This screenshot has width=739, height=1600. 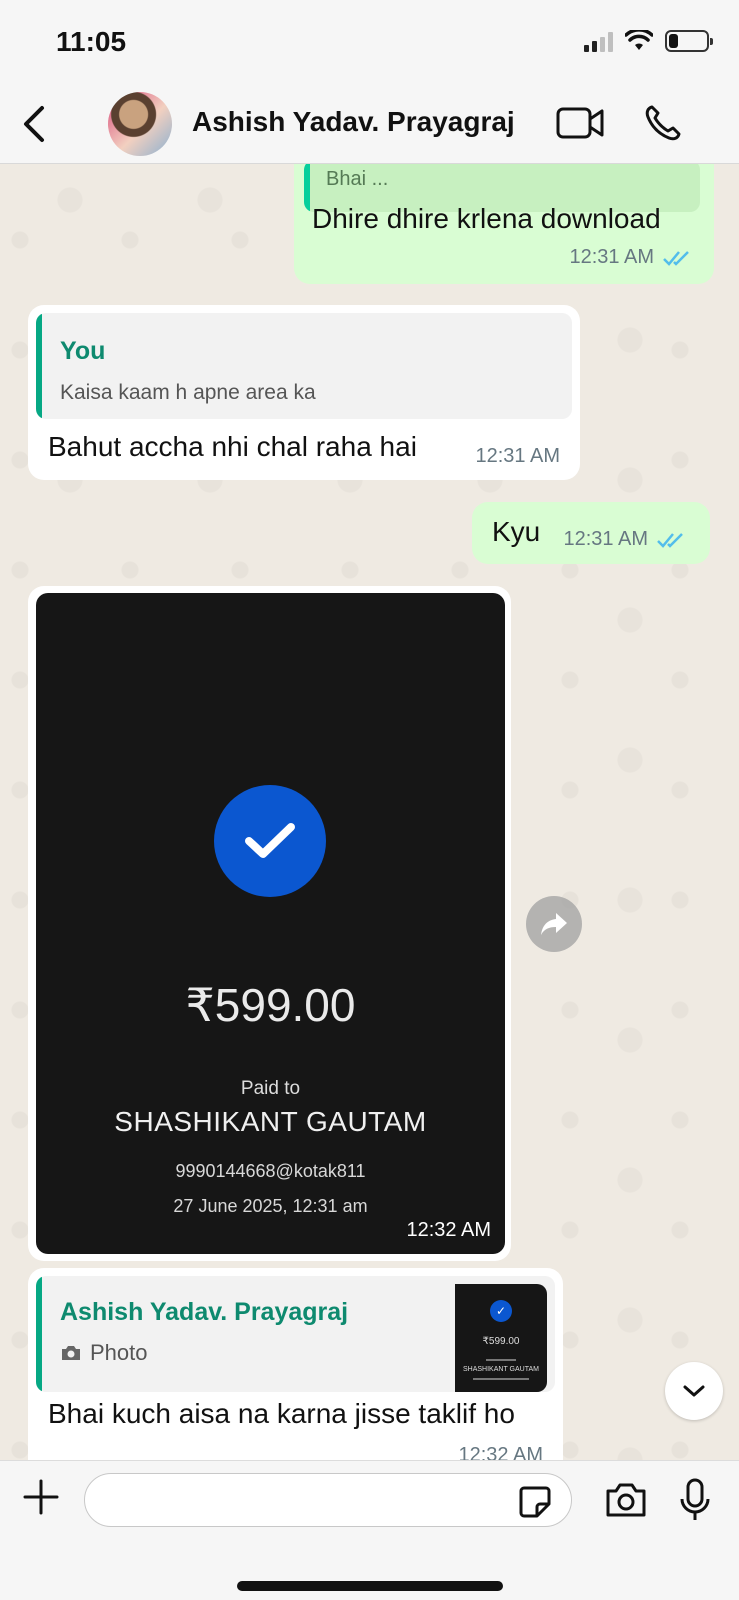 I want to click on forward-icon, so click(x=554, y=924).